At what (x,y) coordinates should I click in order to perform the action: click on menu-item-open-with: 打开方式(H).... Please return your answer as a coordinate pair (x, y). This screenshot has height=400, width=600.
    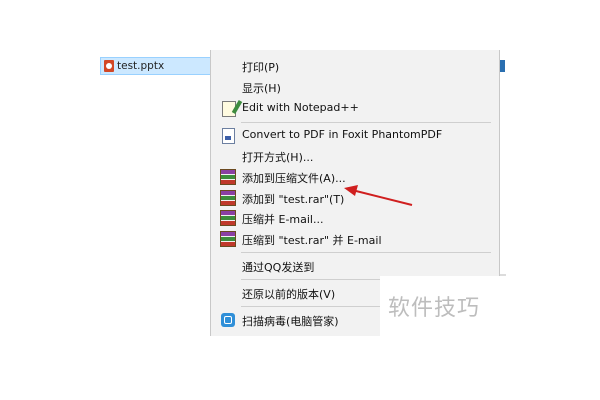
    Looking at the image, I should click on (355, 156).